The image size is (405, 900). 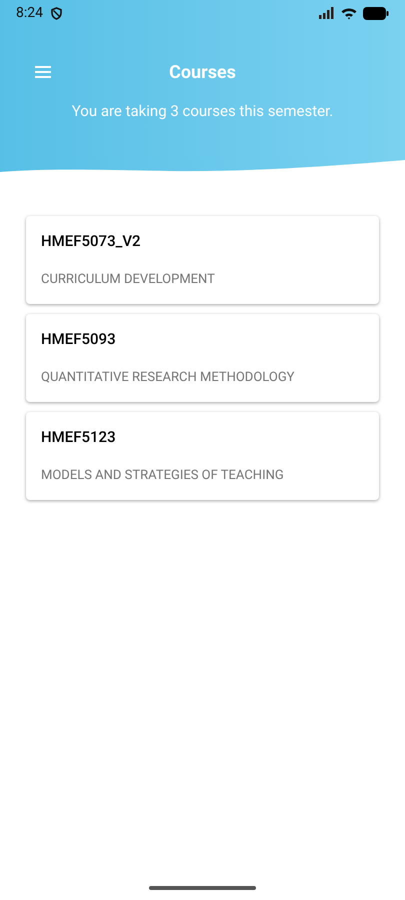 What do you see at coordinates (202, 358) in the screenshot?
I see `course-card: HMEF5093 QUANTITATIVE RESEARCH METHODOLOGY` at bounding box center [202, 358].